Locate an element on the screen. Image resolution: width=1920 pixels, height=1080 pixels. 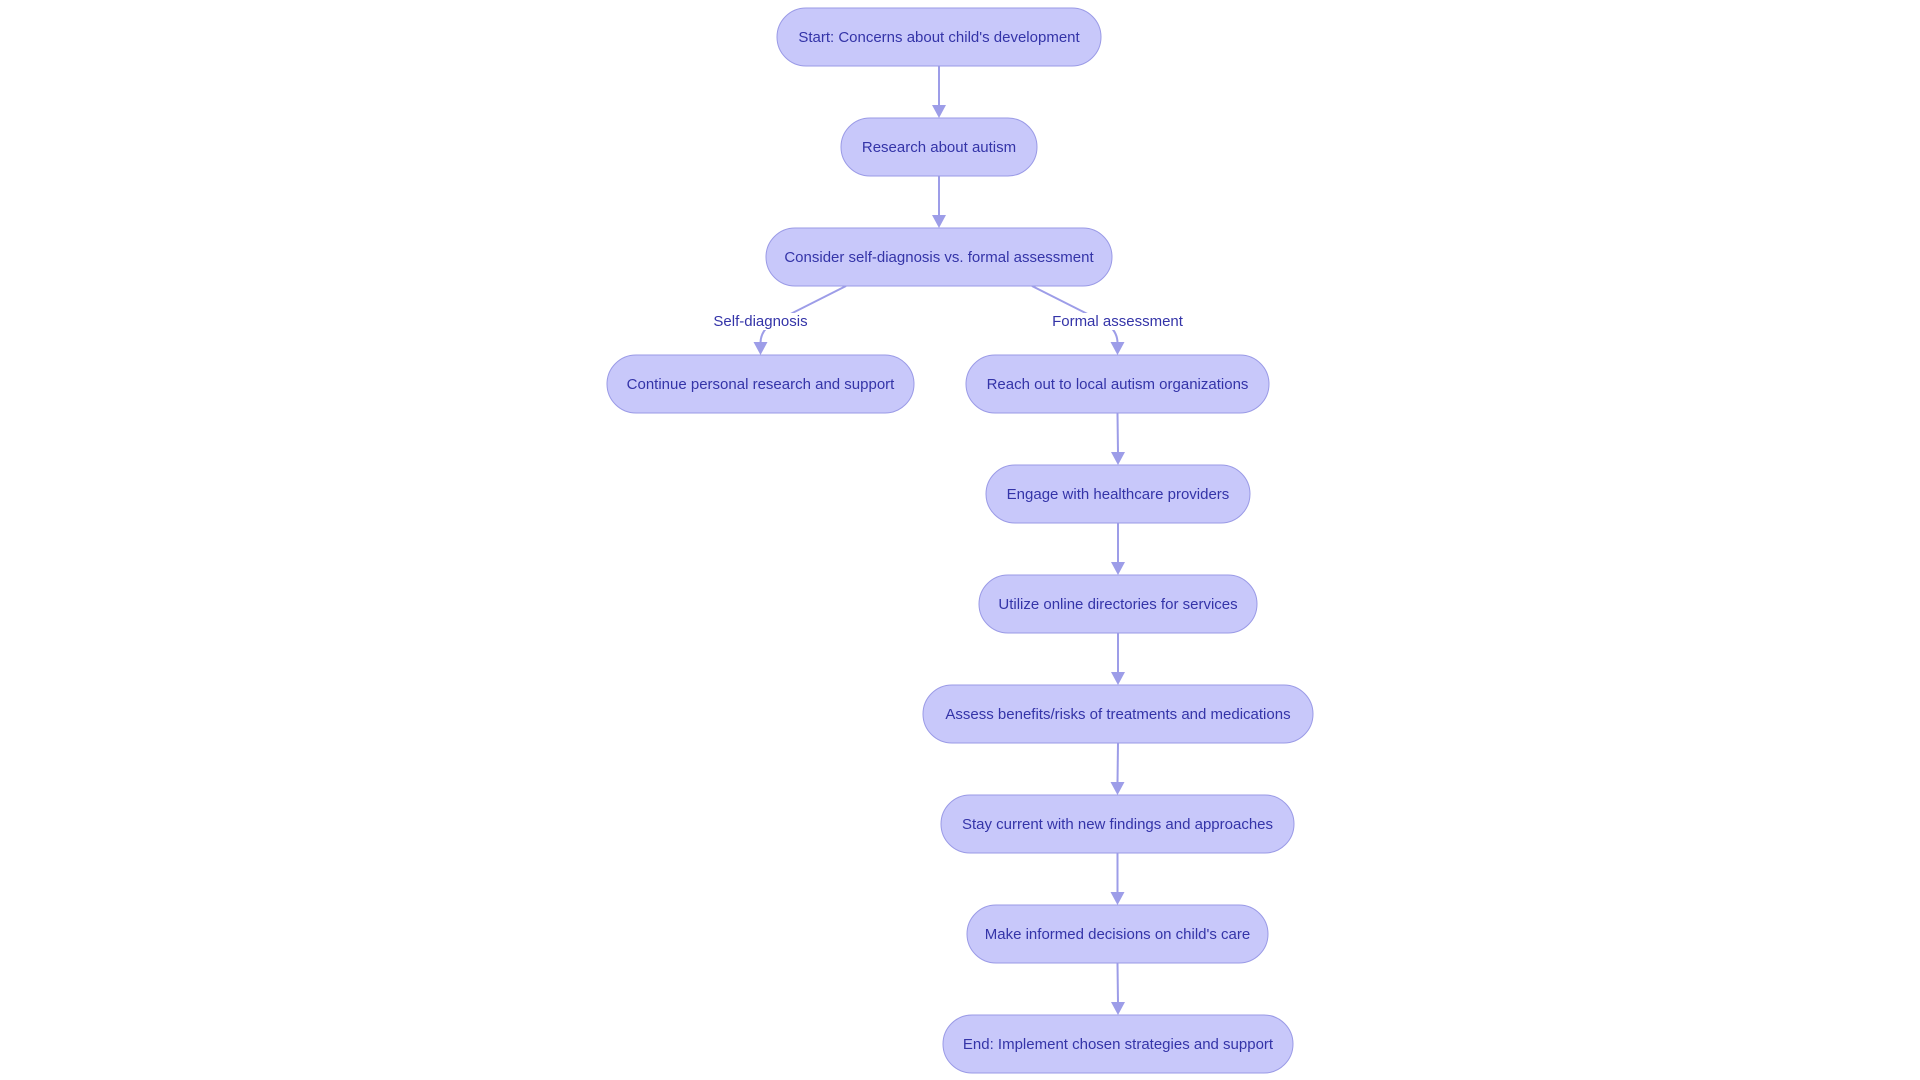
edge-label-text: Formal assessment is located at coordinates (1118, 321).